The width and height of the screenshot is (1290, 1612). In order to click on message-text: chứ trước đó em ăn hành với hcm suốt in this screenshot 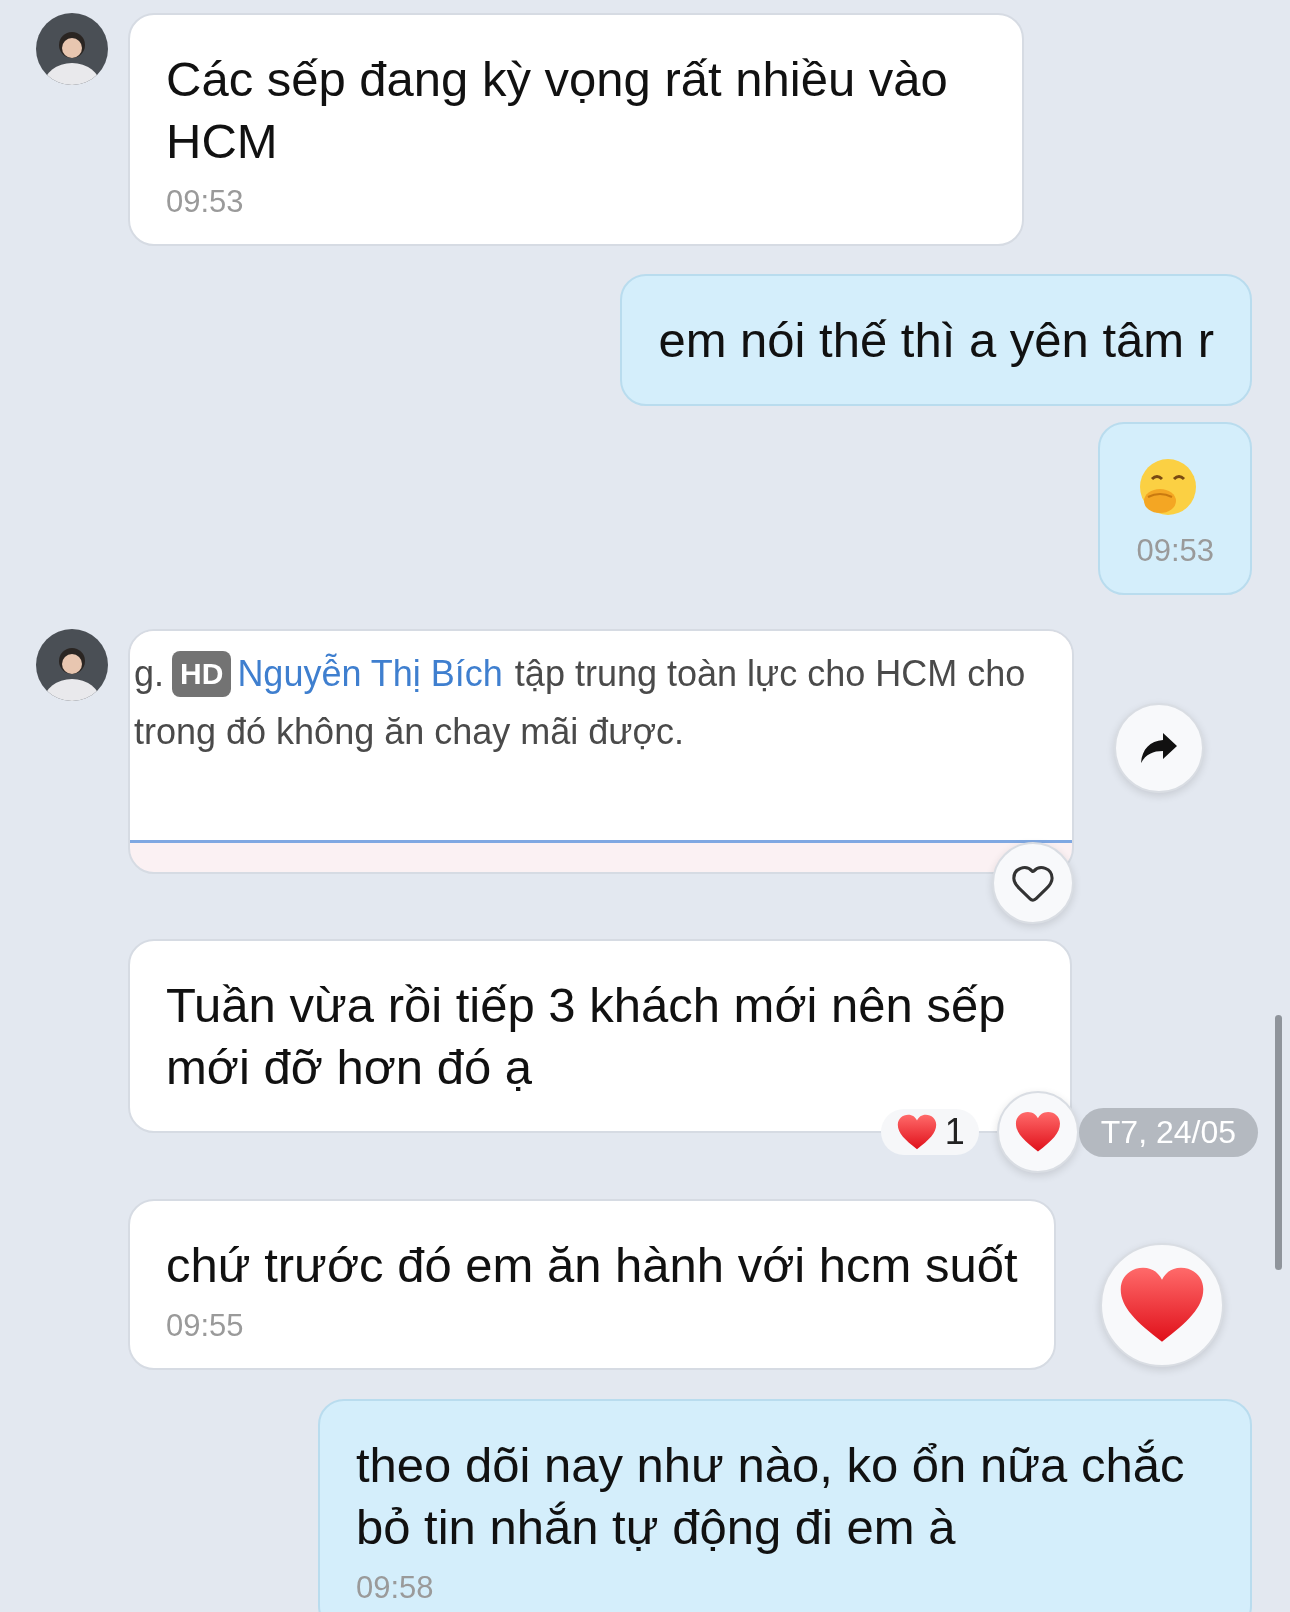, I will do `click(592, 1265)`.